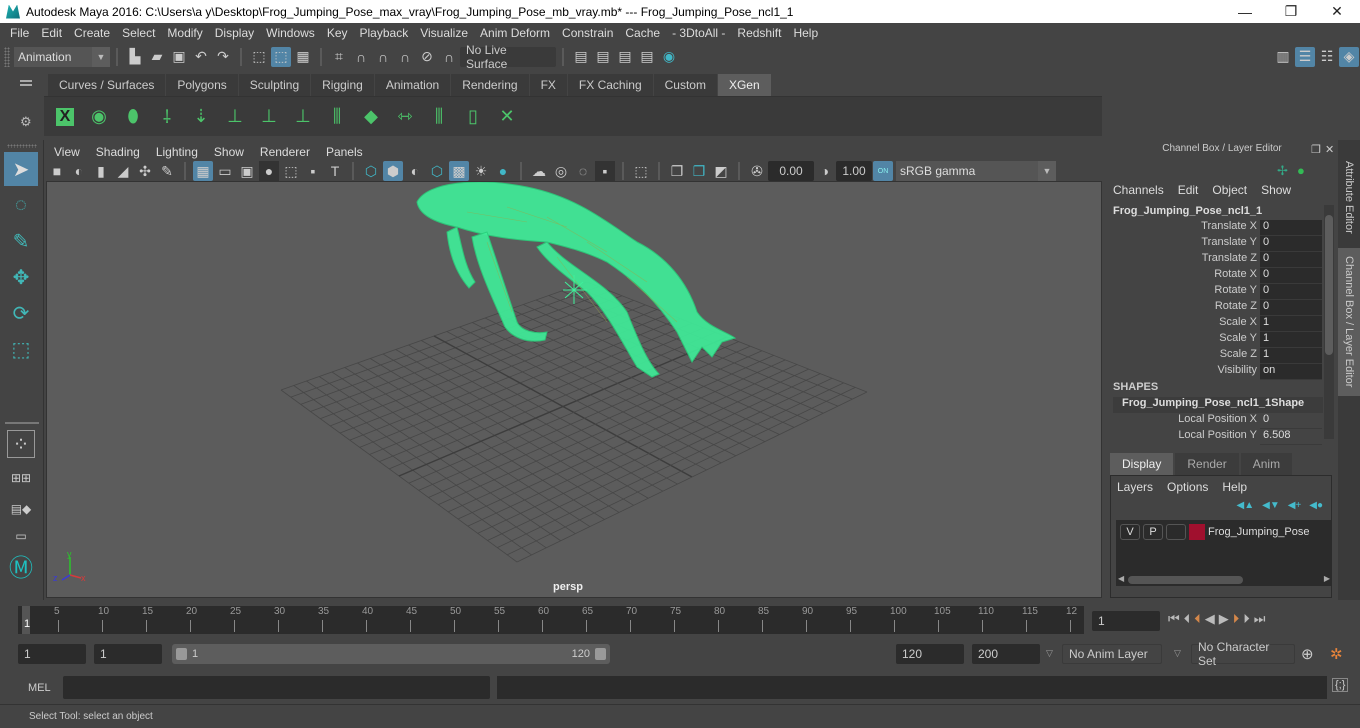 Image resolution: width=1360 pixels, height=728 pixels. Describe the element at coordinates (21, 241) in the screenshot. I see `paint-select-tool-icon: ✎` at that location.